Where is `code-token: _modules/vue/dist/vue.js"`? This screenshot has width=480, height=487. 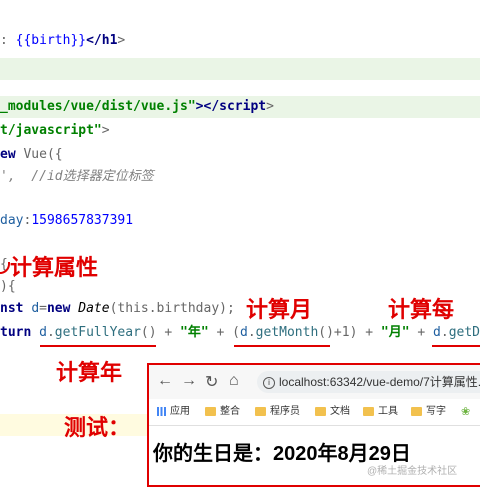
code-token: _modules/vue/dist/vue.js" is located at coordinates (98, 106).